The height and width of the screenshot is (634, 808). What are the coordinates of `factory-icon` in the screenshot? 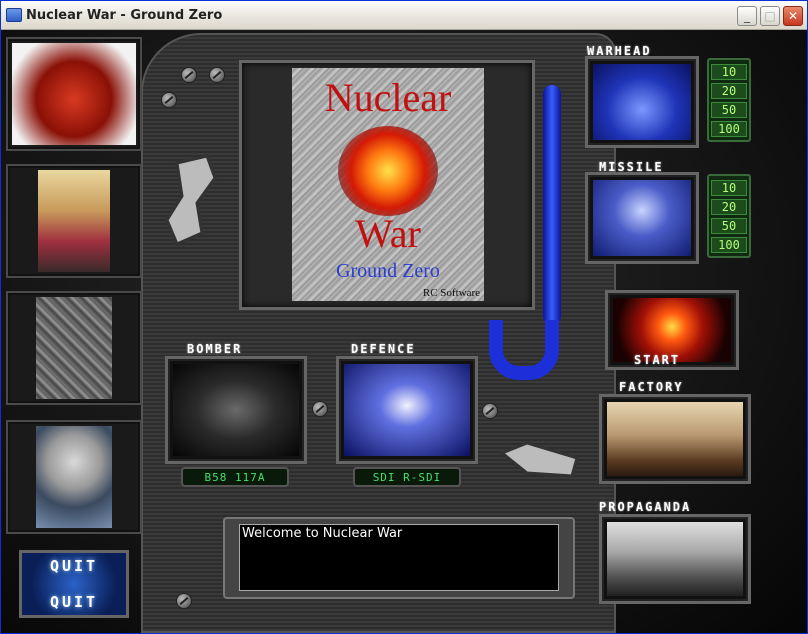 It's located at (675, 439).